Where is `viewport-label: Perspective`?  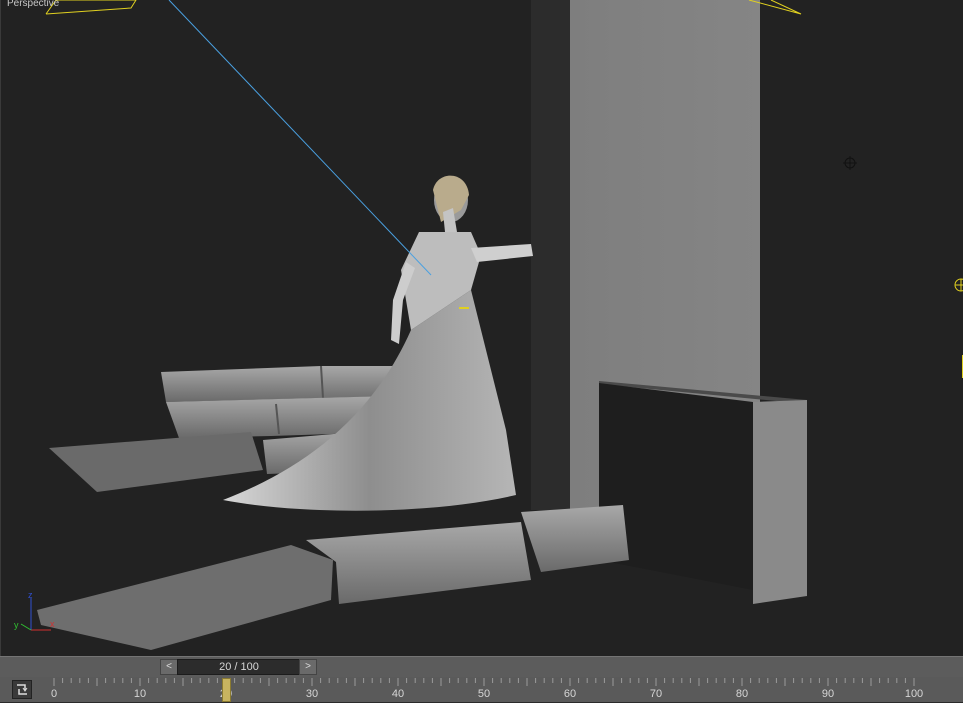 viewport-label: Perspective is located at coordinates (33, 4).